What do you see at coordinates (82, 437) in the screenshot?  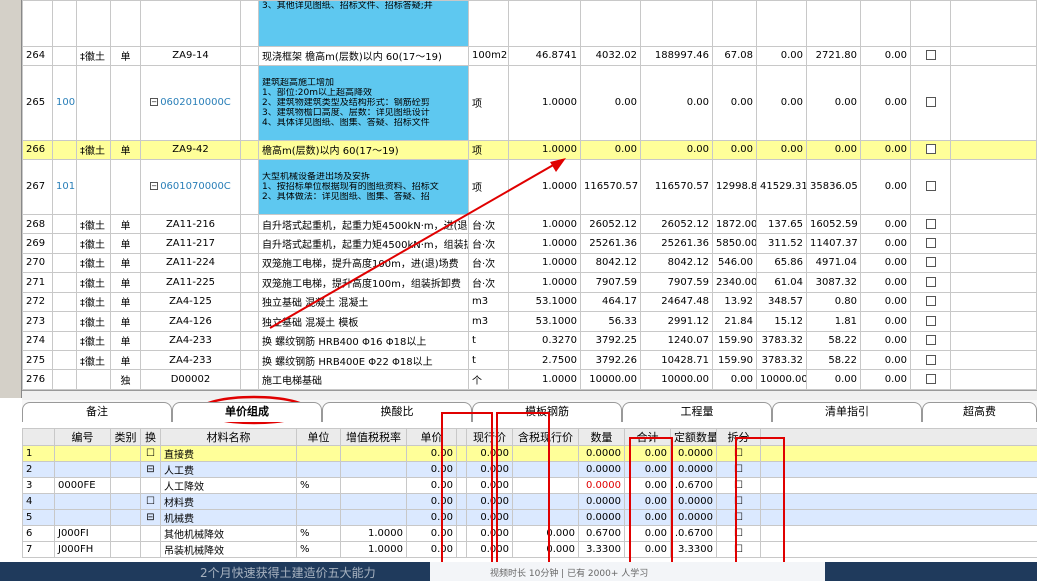 I see `column-header: 编号` at bounding box center [82, 437].